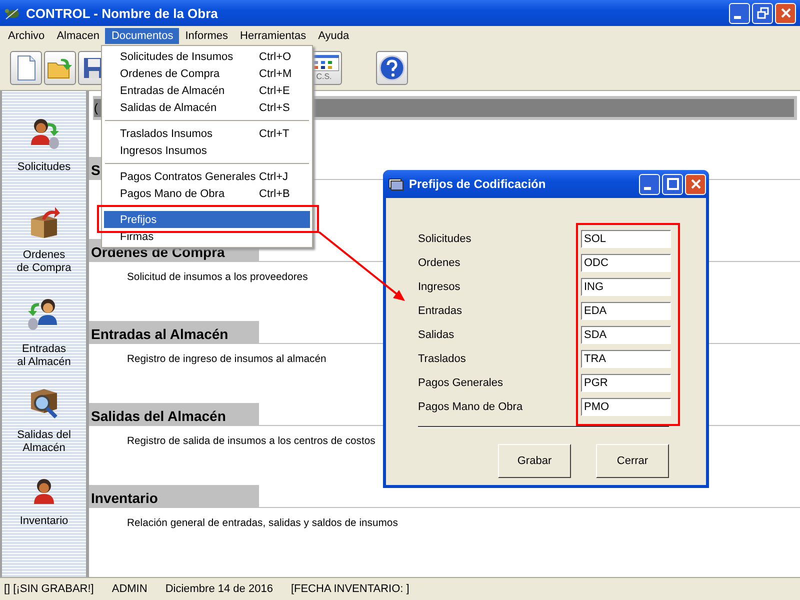 The image size is (800, 600). Describe the element at coordinates (44, 521) in the screenshot. I see `sidebar-label: Inventario` at that location.